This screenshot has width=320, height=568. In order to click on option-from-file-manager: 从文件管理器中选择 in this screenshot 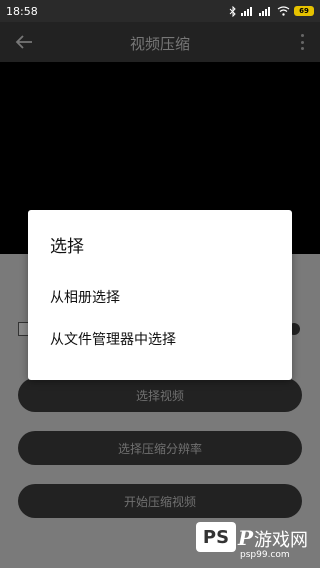, I will do `click(160, 339)`.